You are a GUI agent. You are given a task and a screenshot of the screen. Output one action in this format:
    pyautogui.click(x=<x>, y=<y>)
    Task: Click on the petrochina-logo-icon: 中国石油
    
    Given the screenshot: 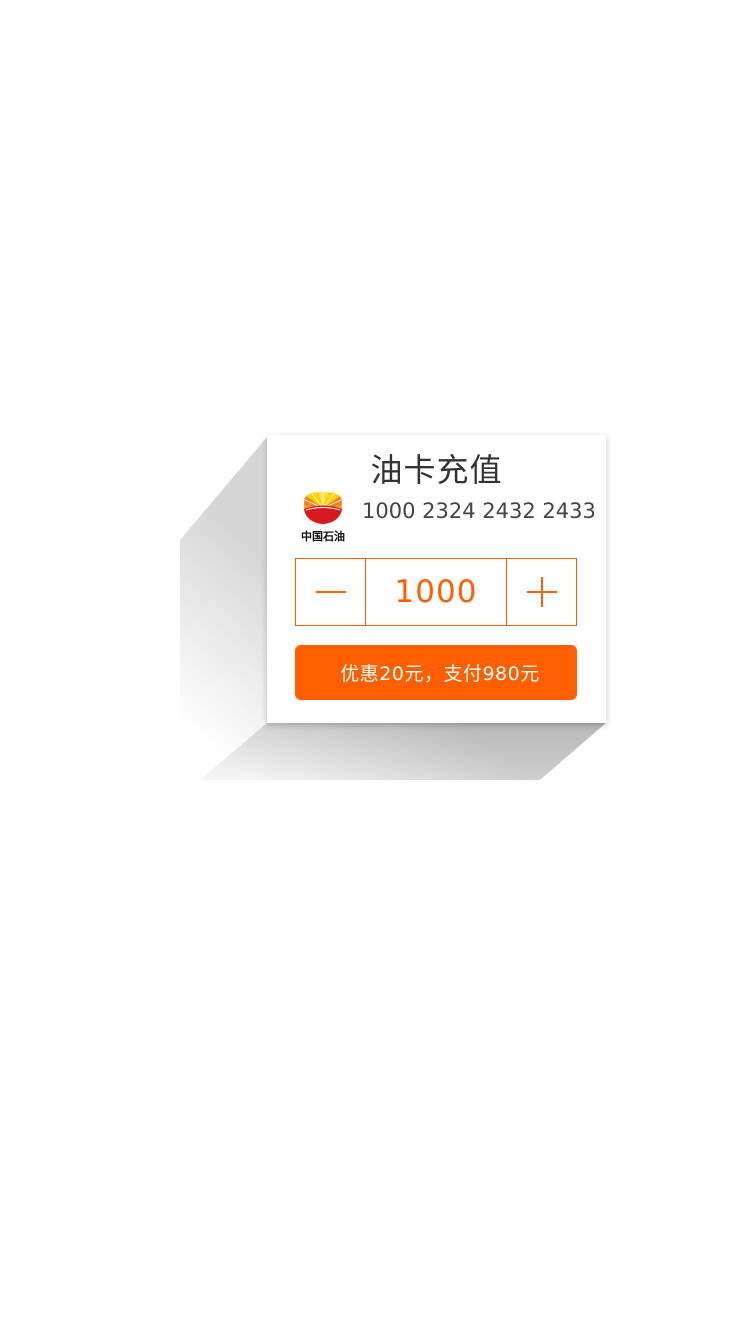 What is the action you would take?
    pyautogui.click(x=323, y=516)
    